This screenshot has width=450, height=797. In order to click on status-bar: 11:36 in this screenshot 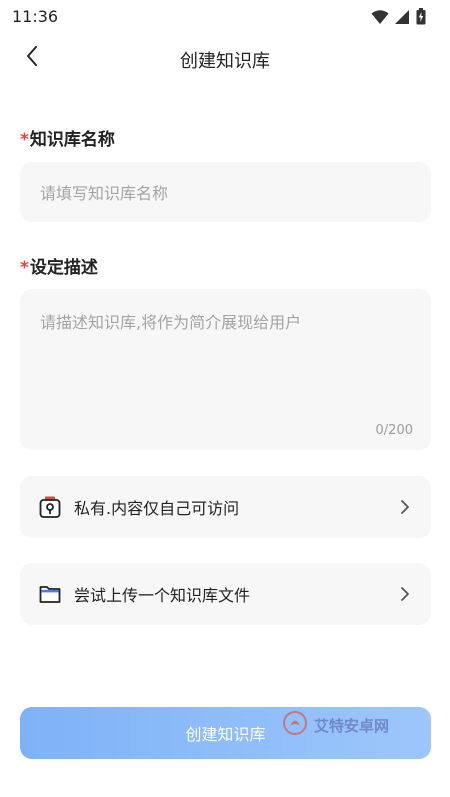, I will do `click(225, 17)`.